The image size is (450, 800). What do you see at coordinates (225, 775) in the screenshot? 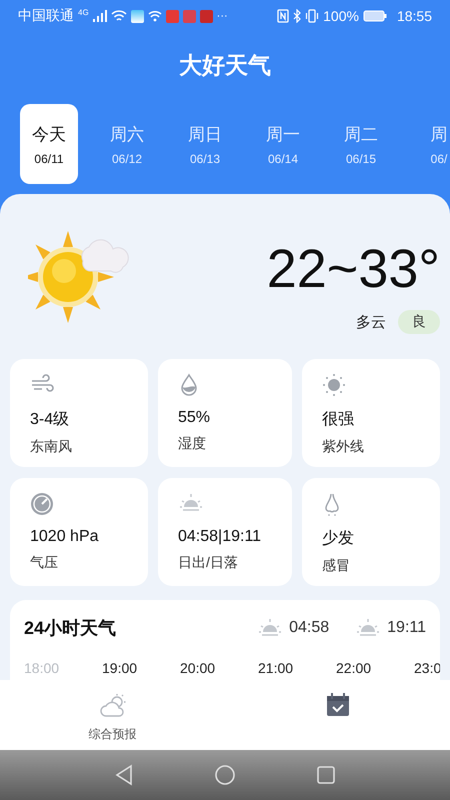
I see `home-icon` at bounding box center [225, 775].